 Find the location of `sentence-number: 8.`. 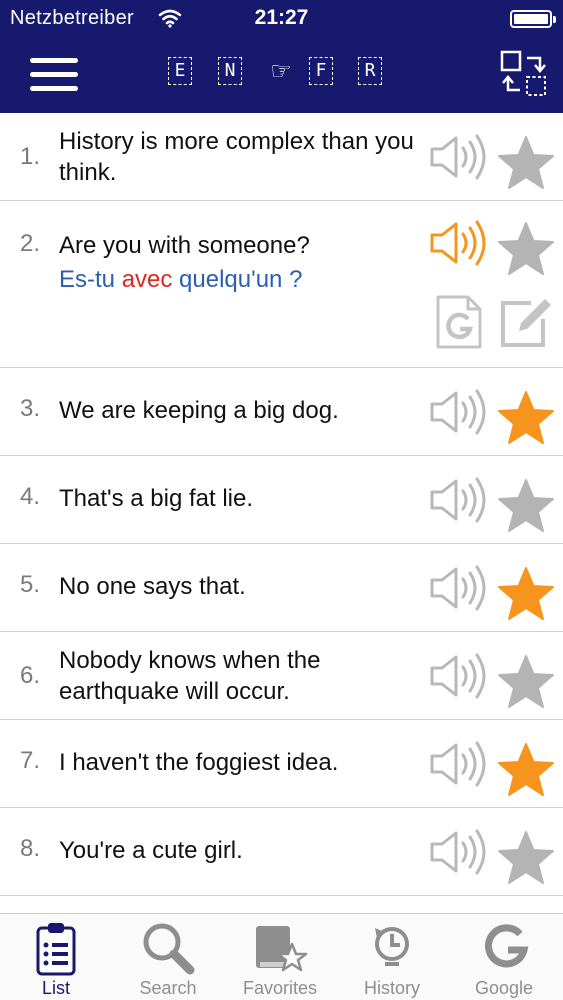

sentence-number: 8. is located at coordinates (30, 848).